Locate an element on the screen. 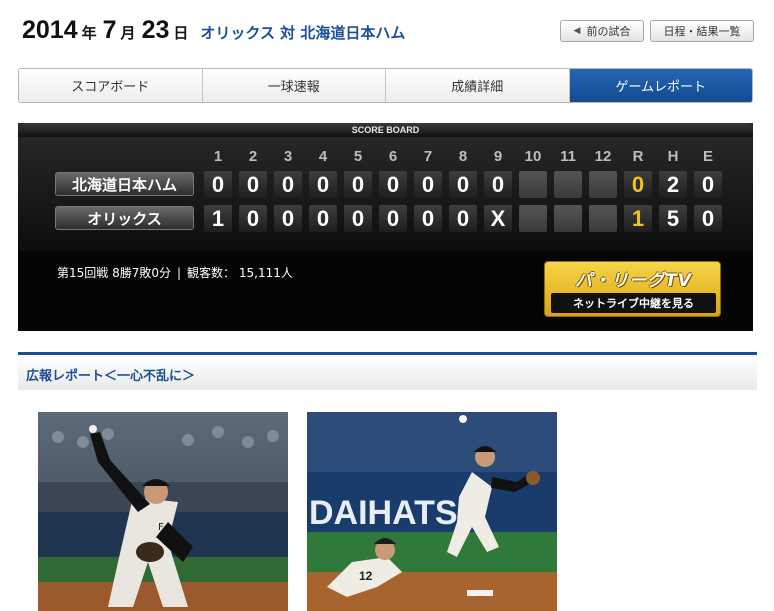 The image size is (774, 611). watch-live-label: ネットライブ中継を見る is located at coordinates (633, 303).